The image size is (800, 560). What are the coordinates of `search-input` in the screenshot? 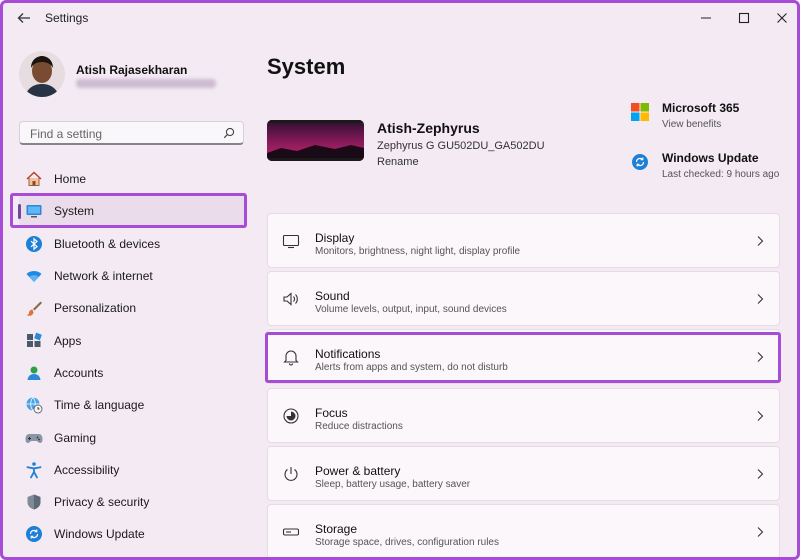 It's located at (125, 134).